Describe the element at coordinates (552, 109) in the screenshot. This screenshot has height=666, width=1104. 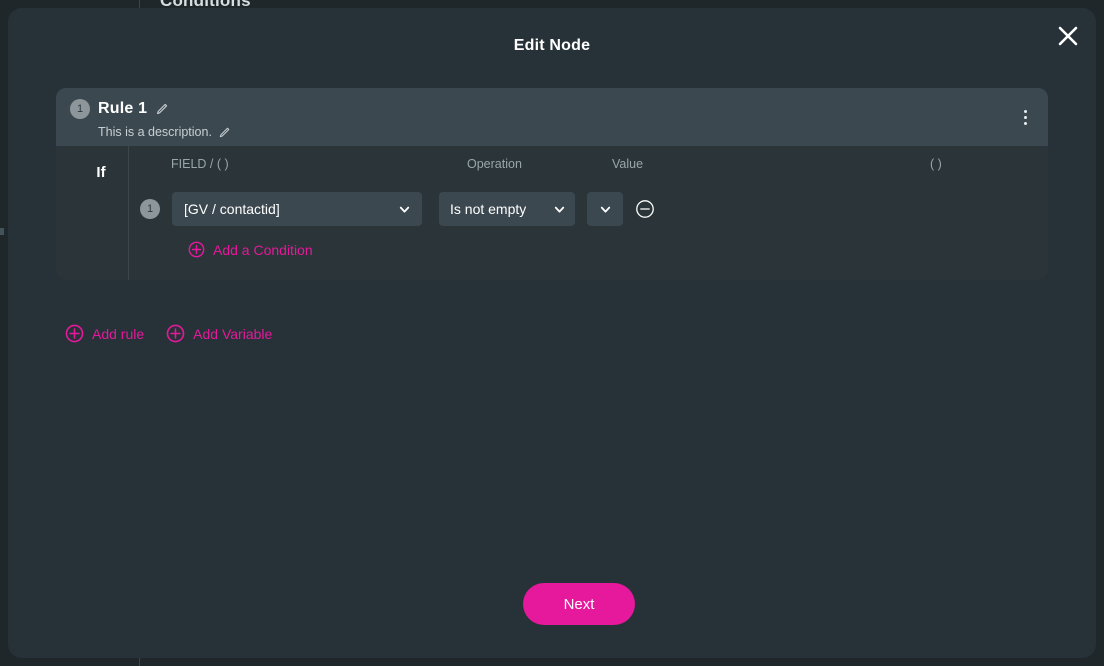
I see `rule-title-row: 1 Rule 1` at that location.